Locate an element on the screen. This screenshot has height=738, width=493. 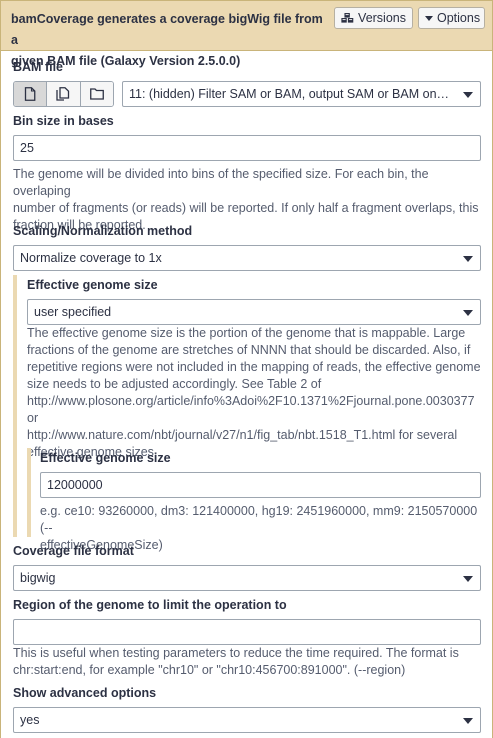
advanced-options-select: yes is located at coordinates (247, 720).